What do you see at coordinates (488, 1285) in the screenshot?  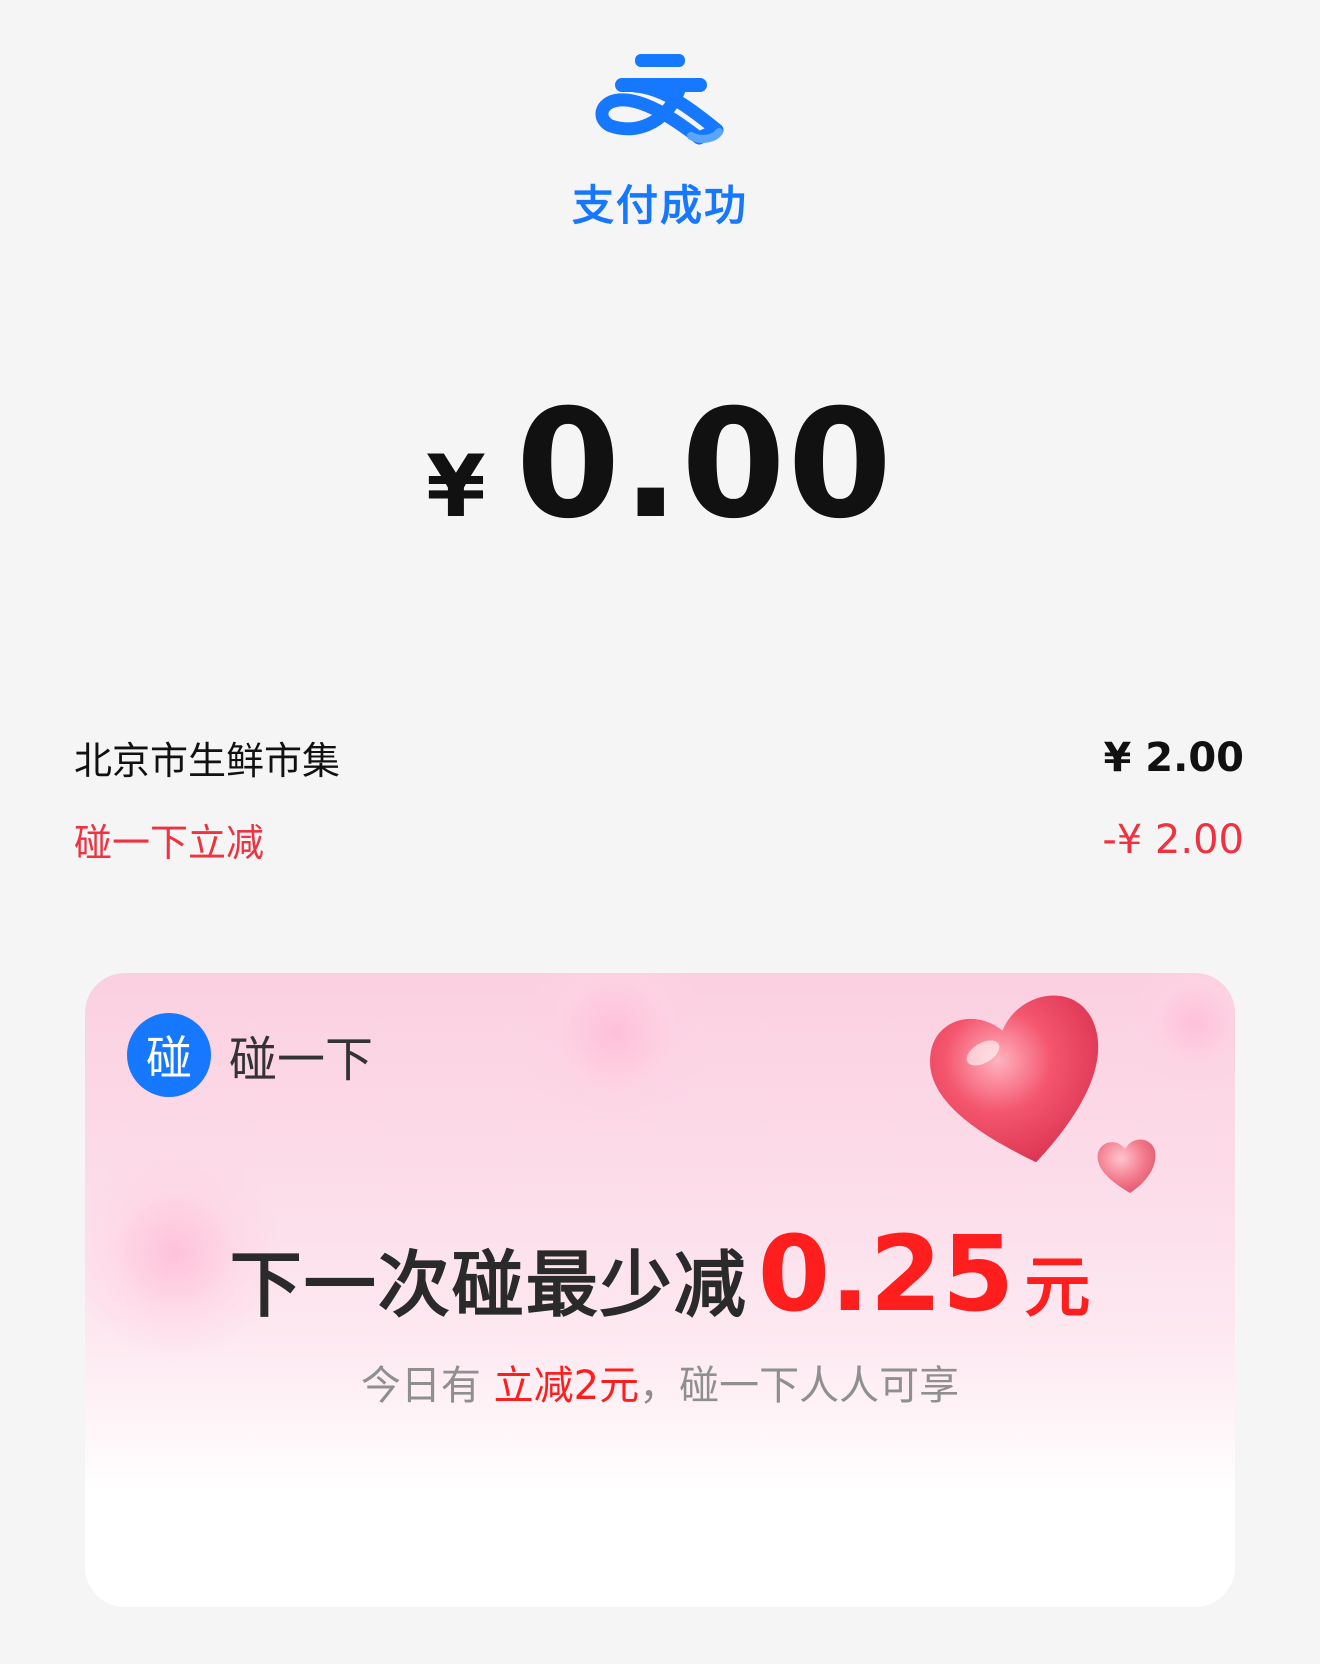 I see `promo-headline-lead: 下一次碰最少减` at bounding box center [488, 1285].